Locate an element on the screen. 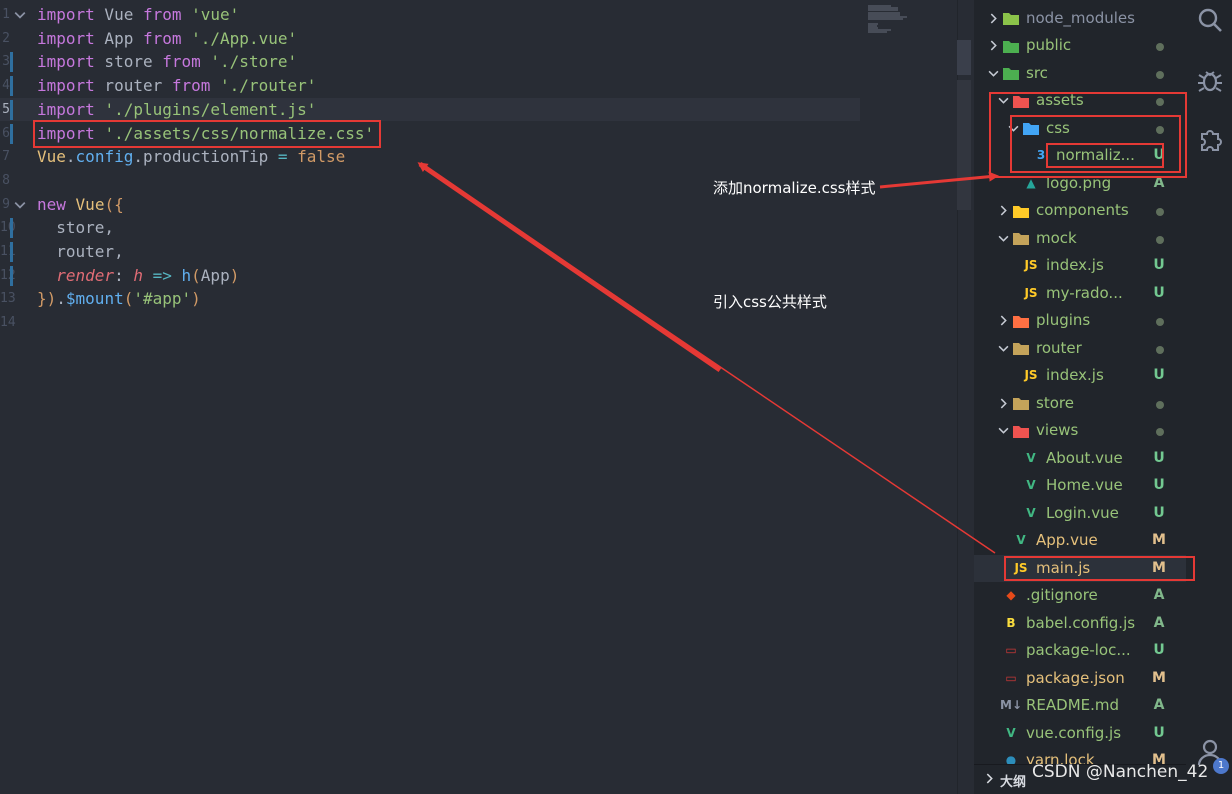  code-token: : is located at coordinates (124, 275).